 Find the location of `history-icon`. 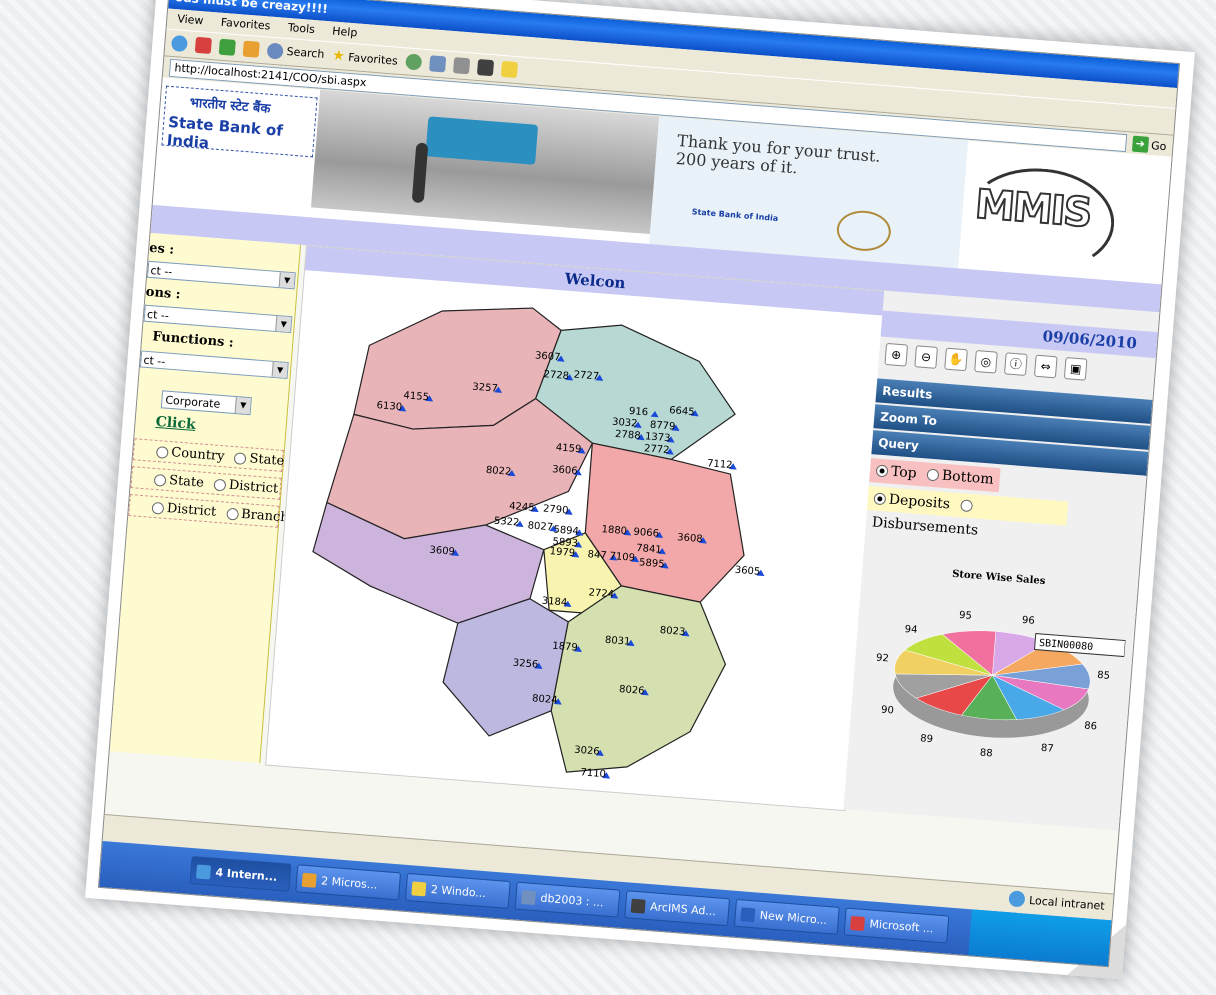

history-icon is located at coordinates (414, 62).